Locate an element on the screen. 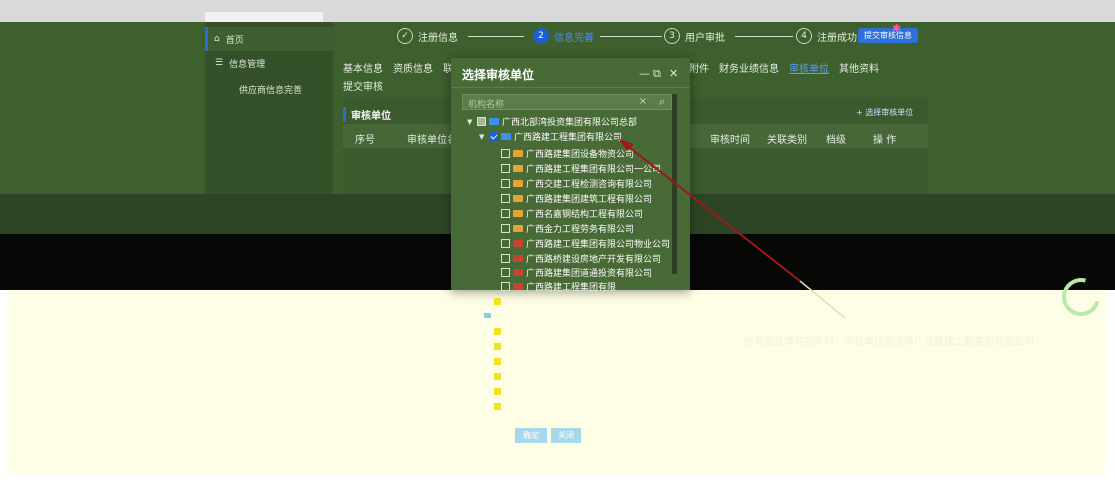  sidebar-item-supplier-info: 供应商信息完善 is located at coordinates (269, 89).